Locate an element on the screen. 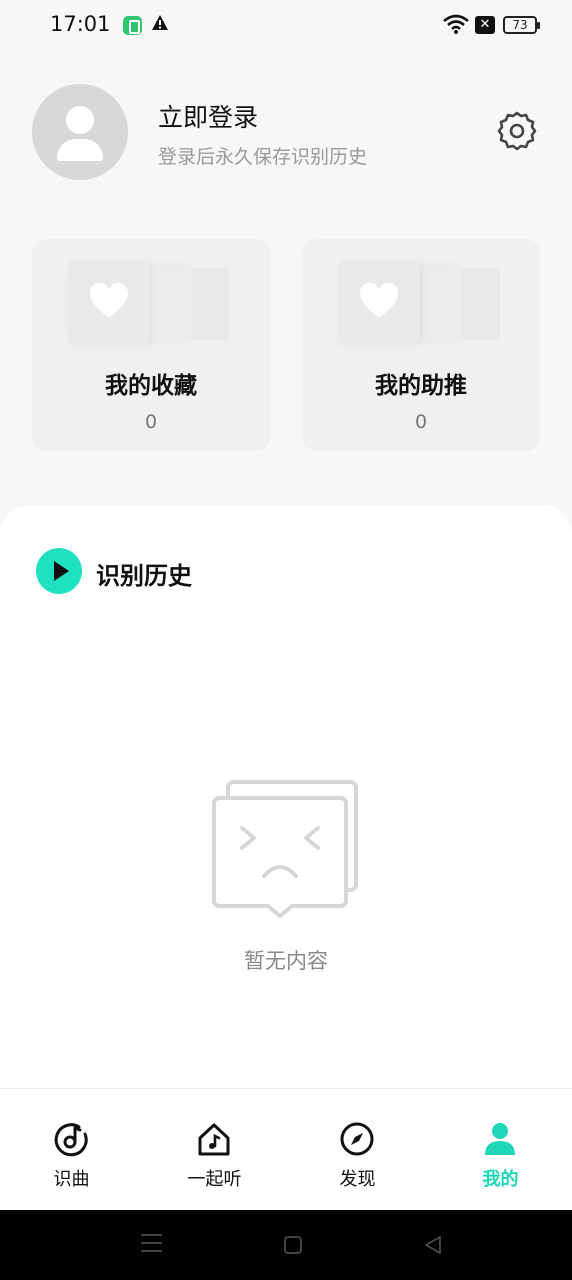  avatar is located at coordinates (80, 132).